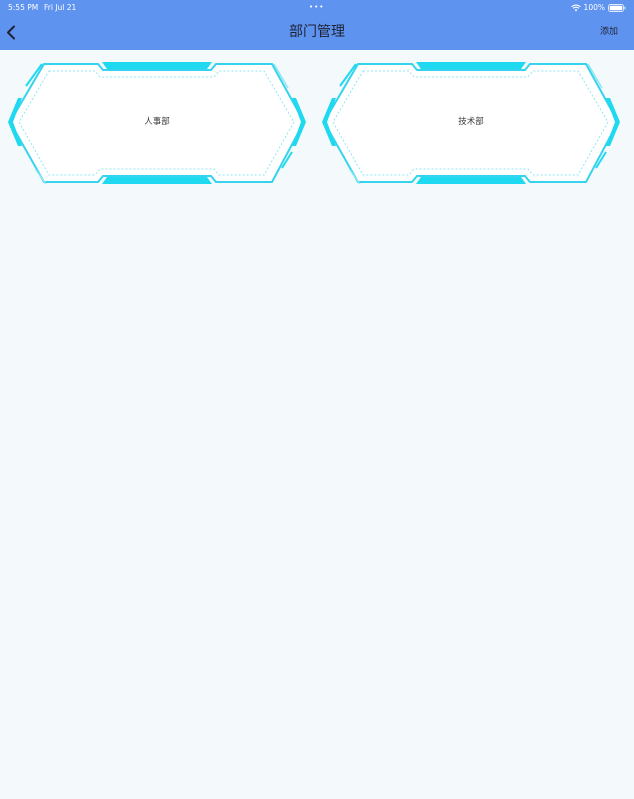 The height and width of the screenshot is (799, 634). I want to click on status-indicators: 100%, so click(598, 7).